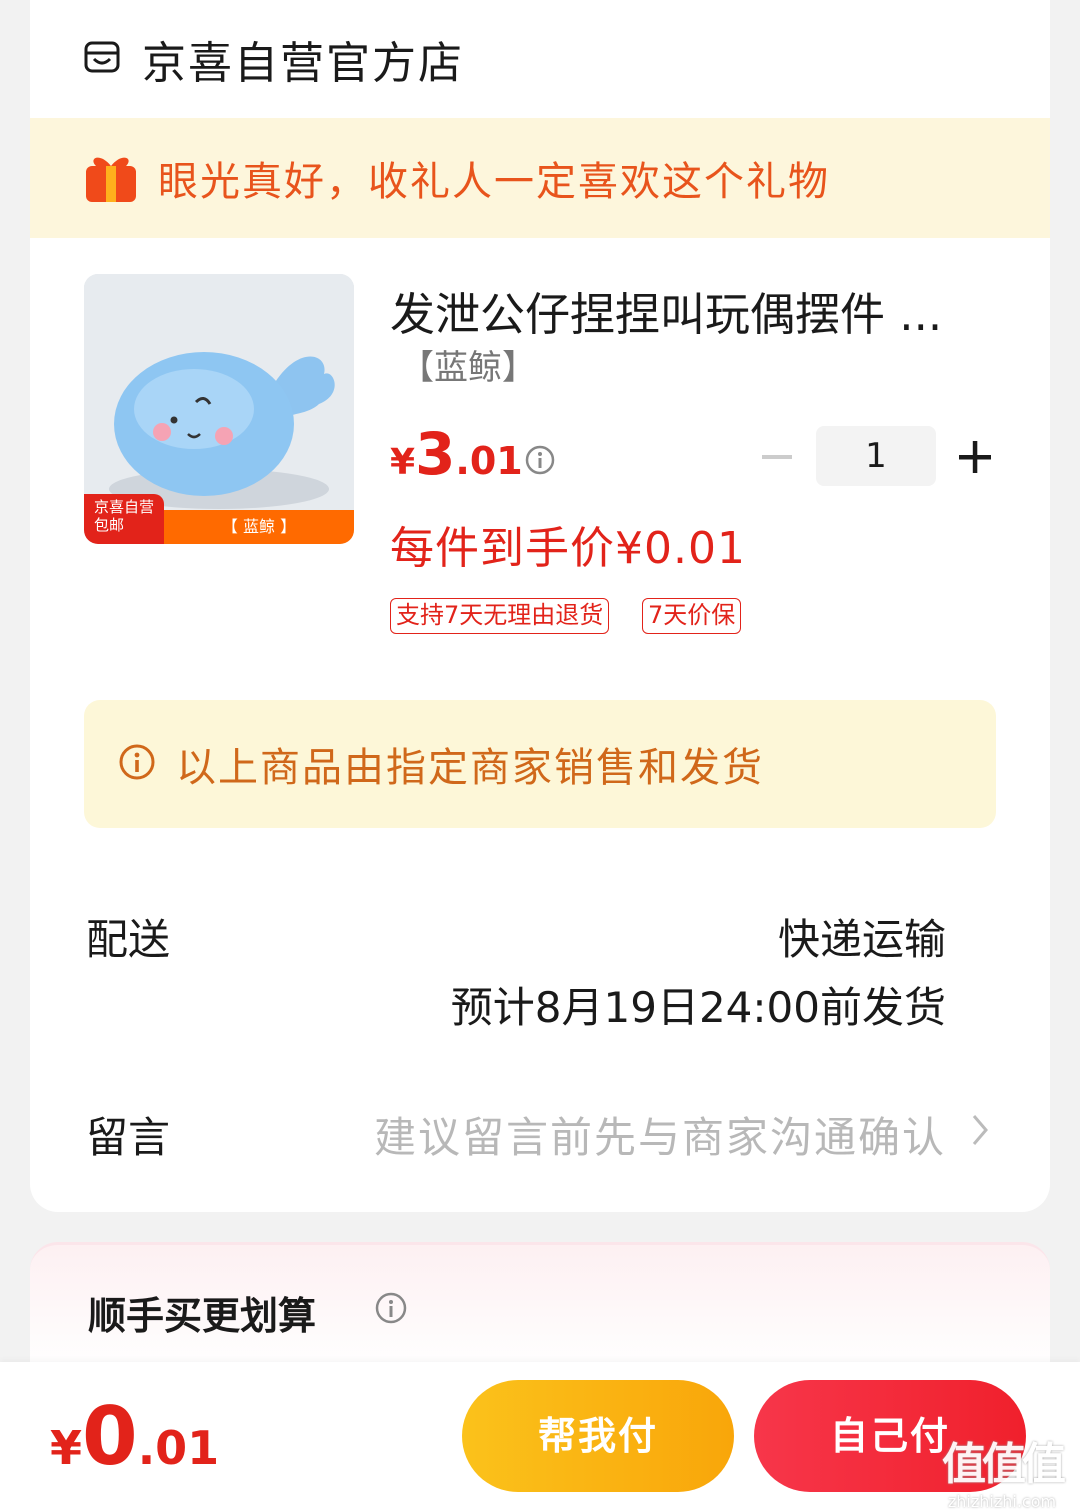 The height and width of the screenshot is (1512, 1080). I want to click on delivery-label: 配送, so click(128, 939).